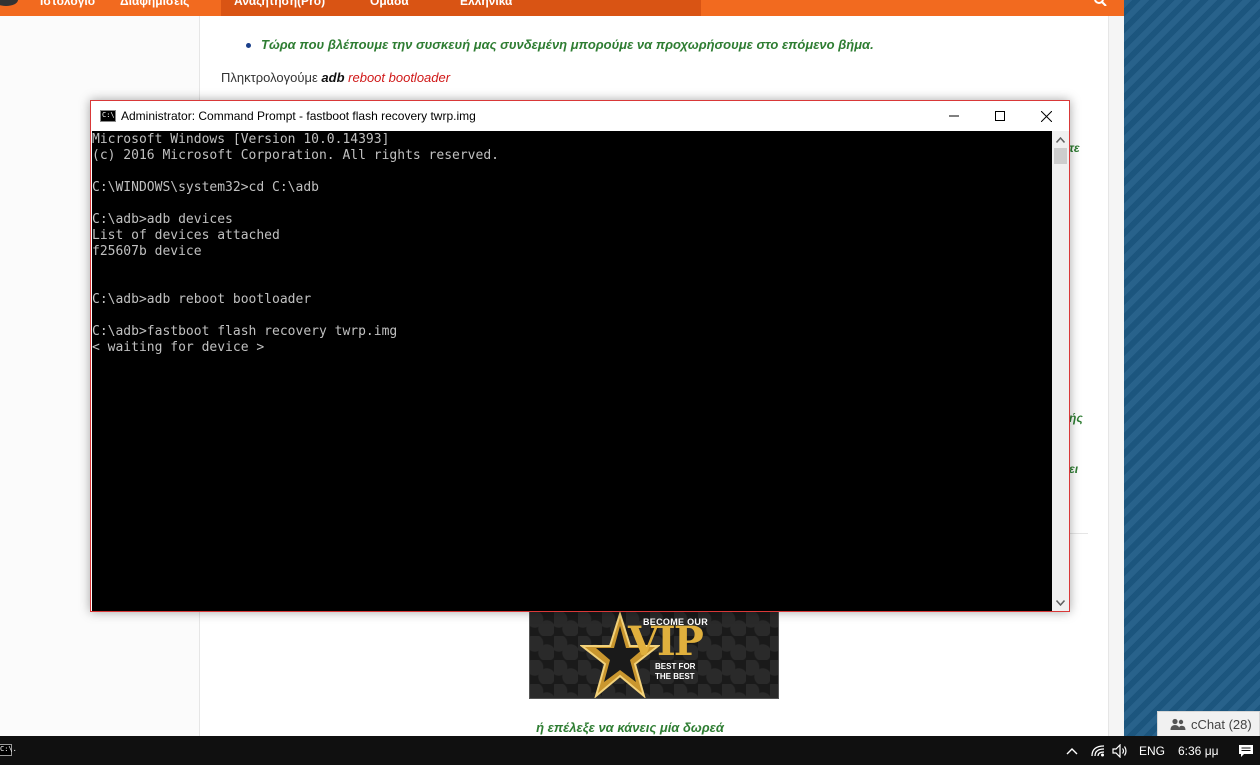  I want to click on cmd-app-icon-text: C:\., so click(110, 115).